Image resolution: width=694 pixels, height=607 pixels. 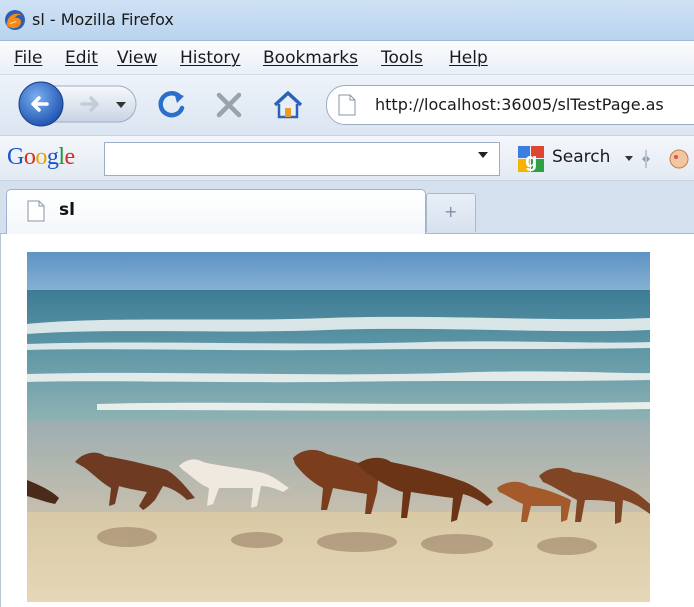 What do you see at coordinates (347, 20) in the screenshot?
I see `title-bar: sl - Mozilla Firefox` at bounding box center [347, 20].